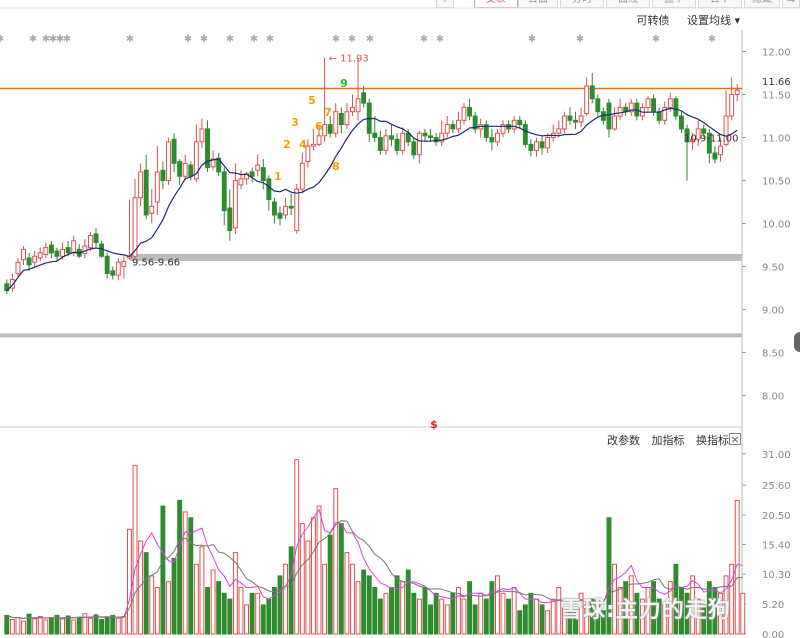  I want to click on support-band-lower, so click(371, 335).